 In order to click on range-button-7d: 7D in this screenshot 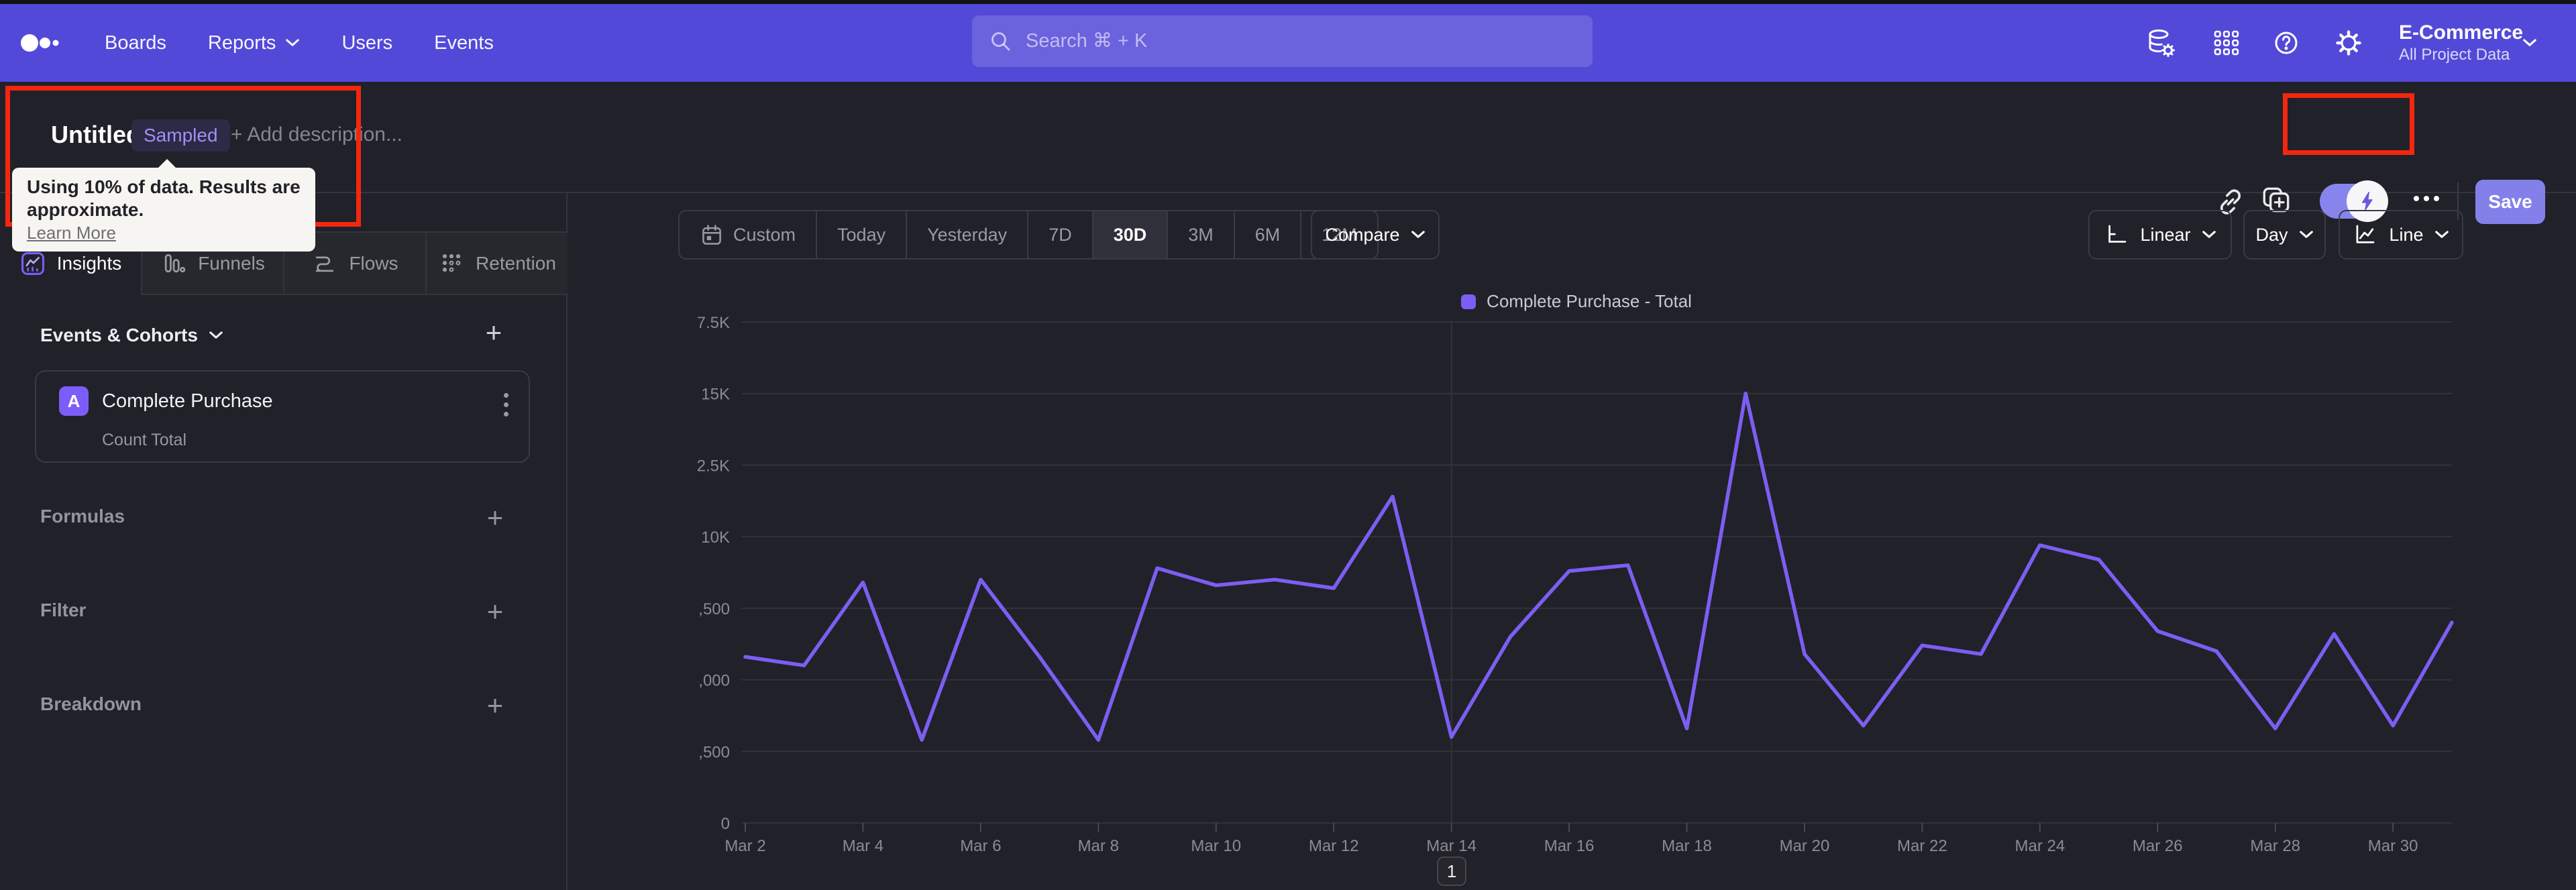, I will do `click(1059, 234)`.